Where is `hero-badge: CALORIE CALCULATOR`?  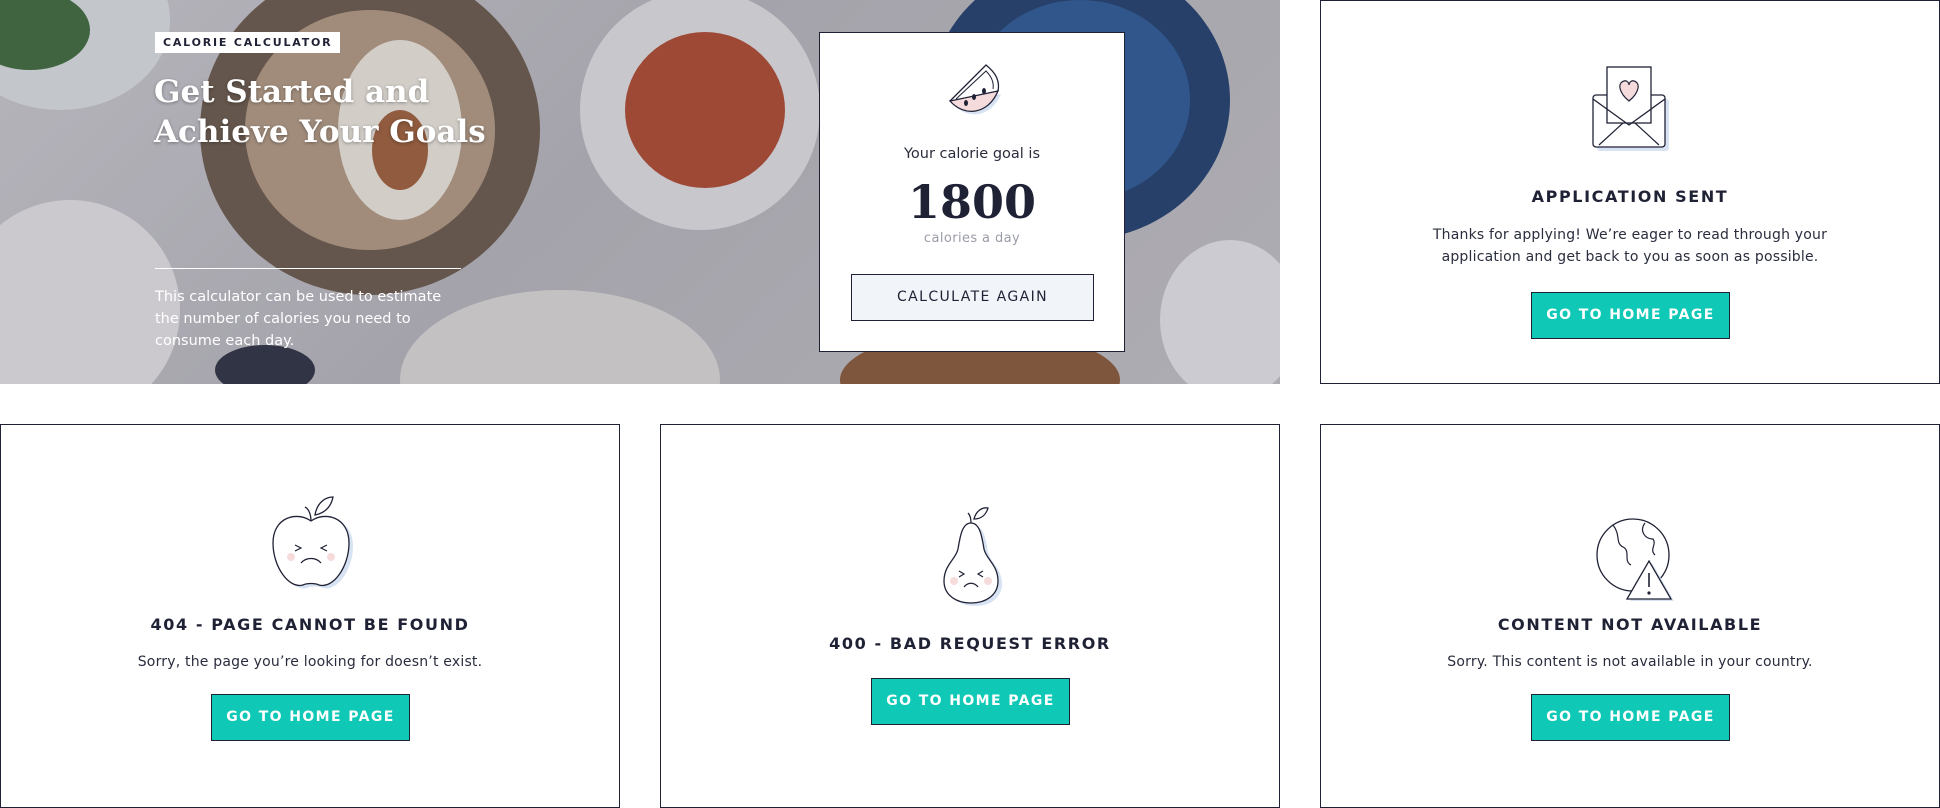 hero-badge: CALORIE CALCULATOR is located at coordinates (248, 42).